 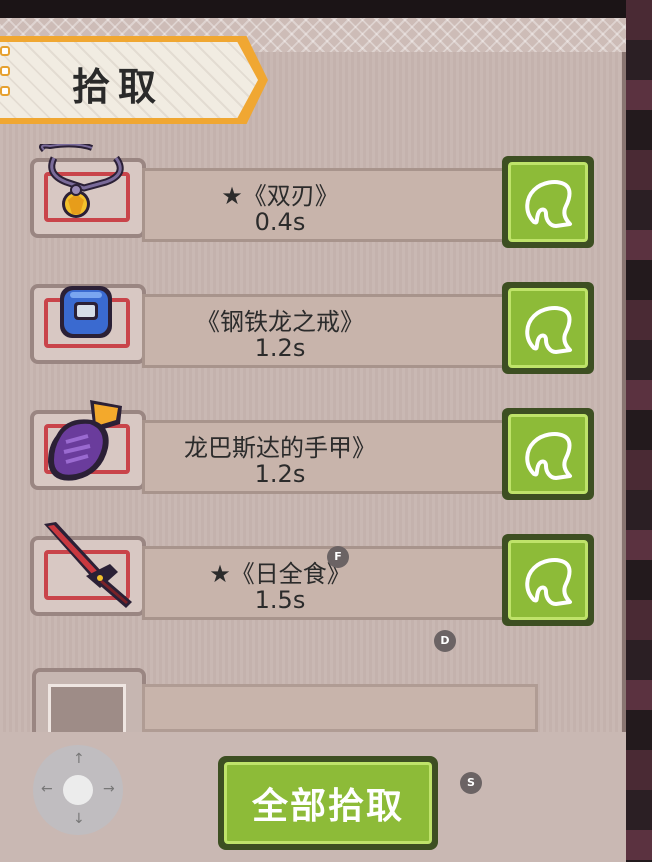 I want to click on item-row-3: 龙巴斯达的手甲》 1.2s, so click(x=314, y=450).